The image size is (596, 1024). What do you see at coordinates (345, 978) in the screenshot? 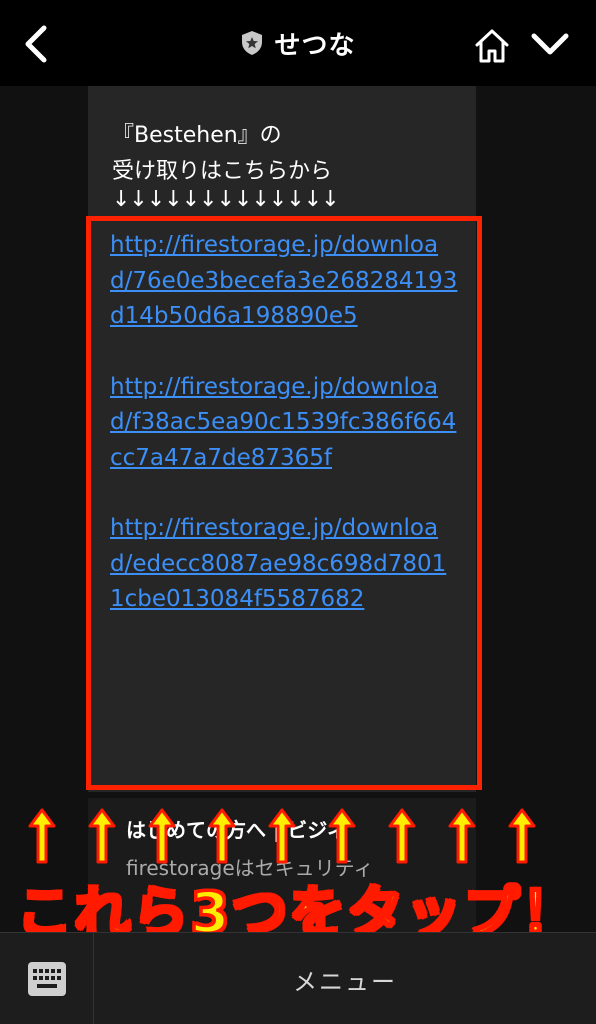
I see `menu-button: メニュー` at bounding box center [345, 978].